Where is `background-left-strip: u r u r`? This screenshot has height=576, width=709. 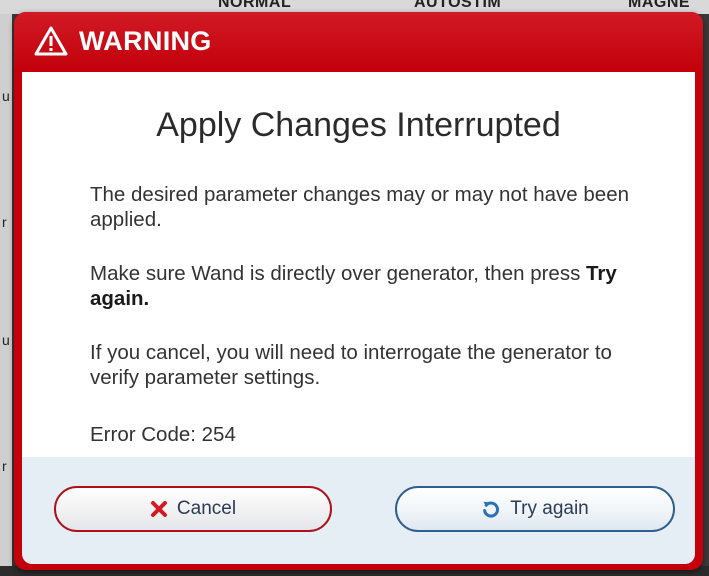 background-left-strip: u r u r is located at coordinates (6, 295).